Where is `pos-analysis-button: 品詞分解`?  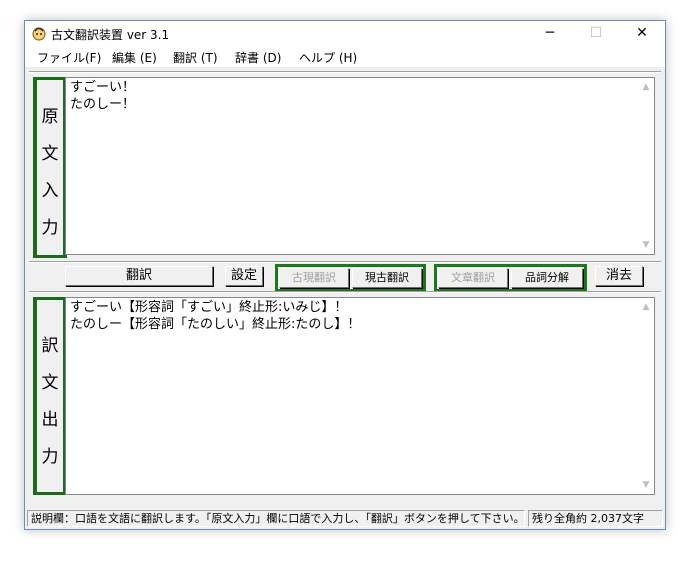 pos-analysis-button: 品詞分解 is located at coordinates (547, 278).